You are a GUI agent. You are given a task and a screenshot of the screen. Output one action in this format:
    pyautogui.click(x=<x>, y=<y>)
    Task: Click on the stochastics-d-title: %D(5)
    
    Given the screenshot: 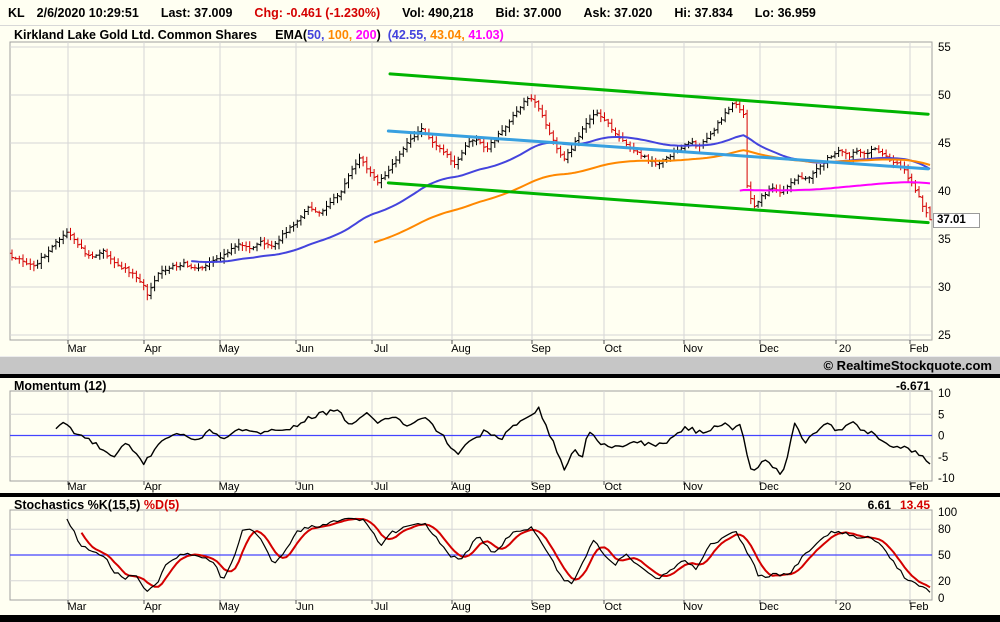 What is the action you would take?
    pyautogui.click(x=161, y=505)
    